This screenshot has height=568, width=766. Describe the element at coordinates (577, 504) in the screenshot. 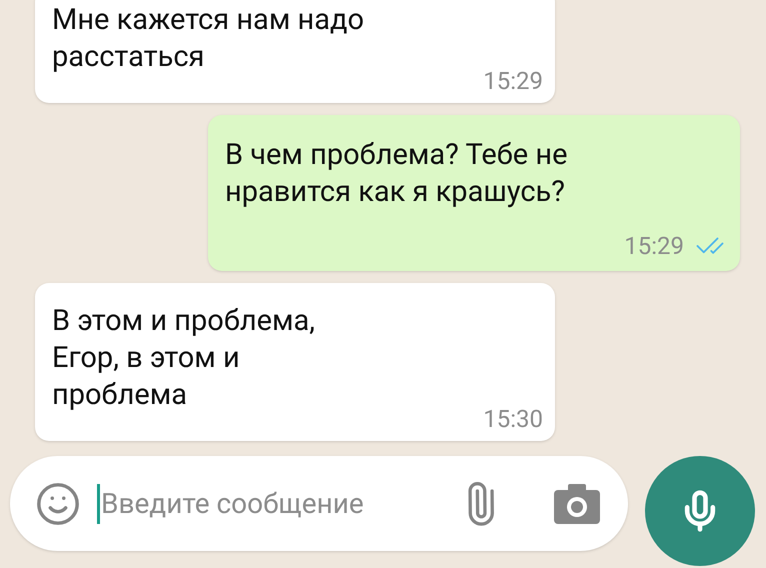

I see `camera-icon` at that location.